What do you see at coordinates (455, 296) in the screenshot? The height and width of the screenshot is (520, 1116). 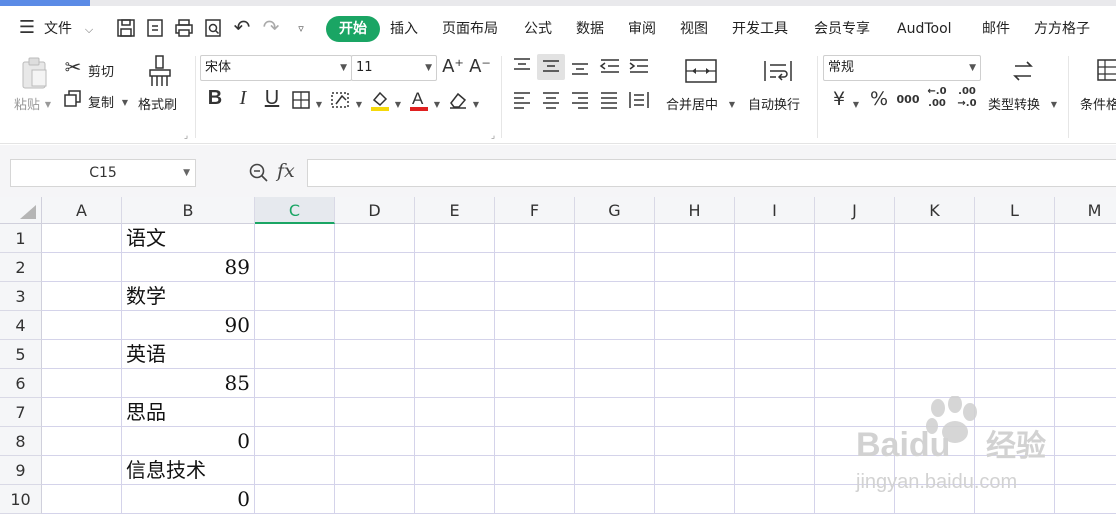 I see `cell-e3` at bounding box center [455, 296].